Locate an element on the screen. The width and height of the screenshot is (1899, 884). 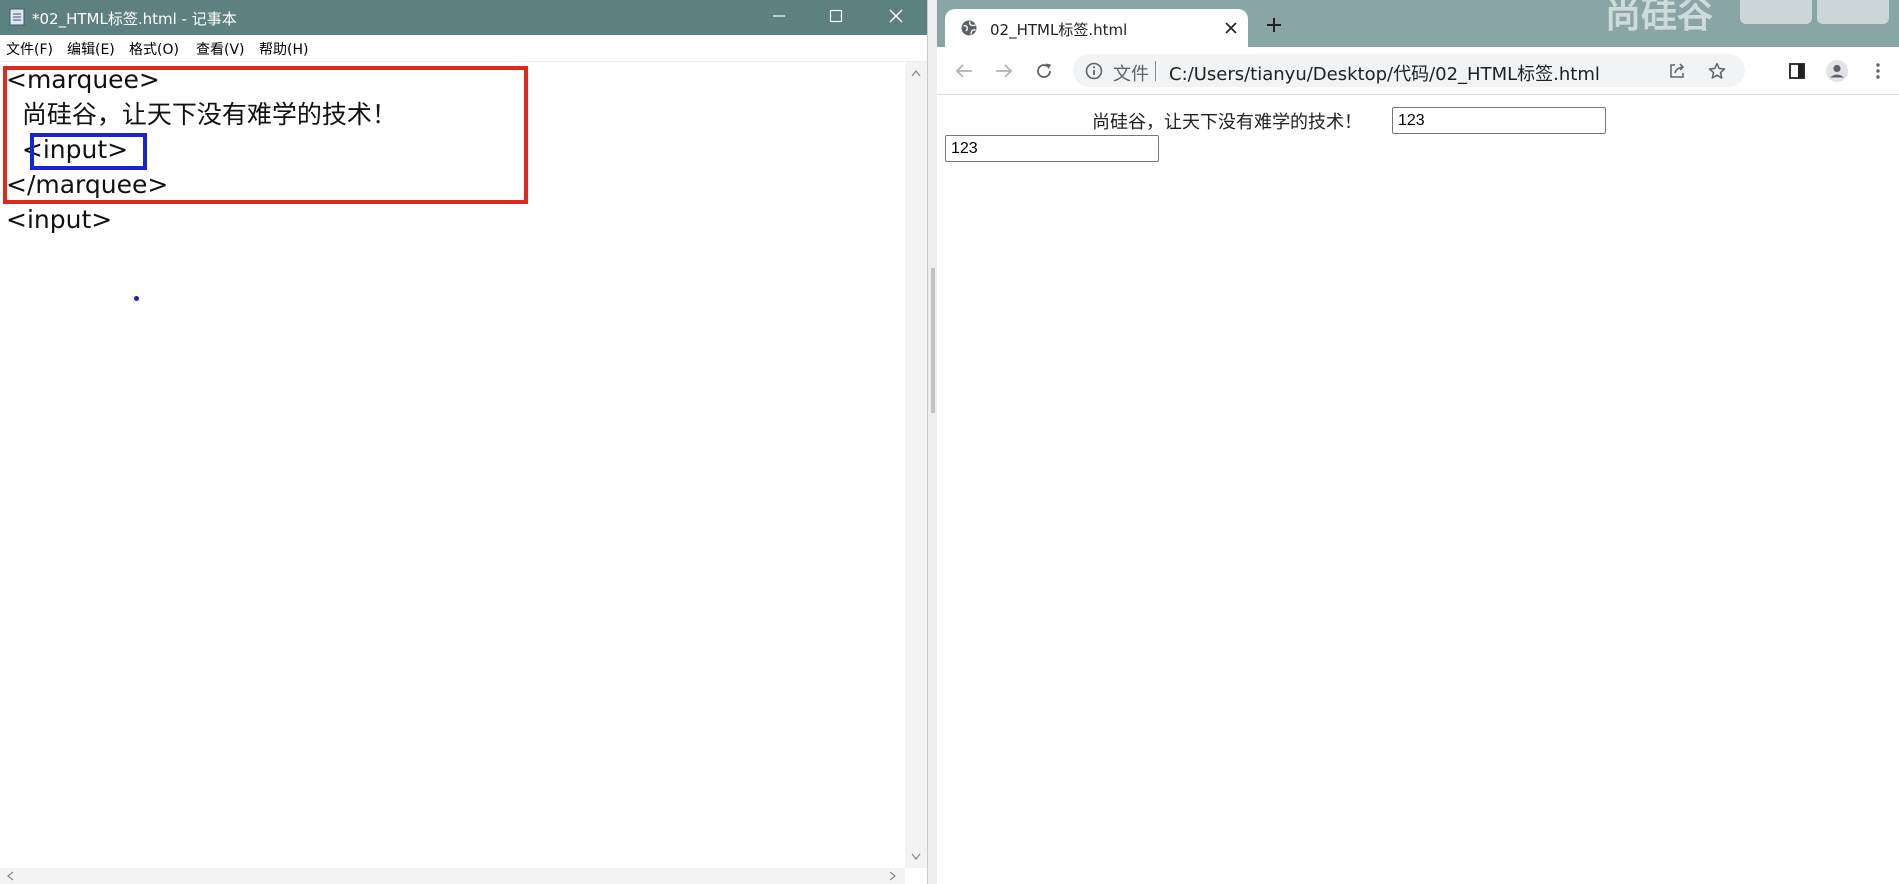
watermark-logo is located at coordinates (1776, 12).